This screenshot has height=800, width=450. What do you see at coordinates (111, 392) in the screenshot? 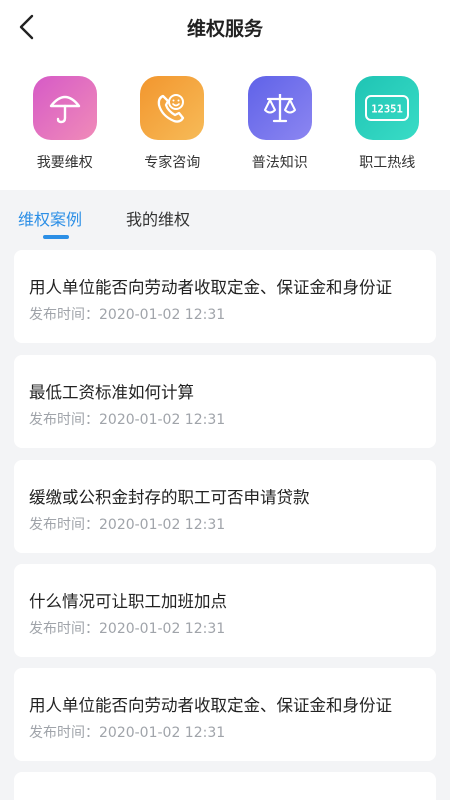
I see `case-title: 最低工资标准如何计算` at bounding box center [111, 392].